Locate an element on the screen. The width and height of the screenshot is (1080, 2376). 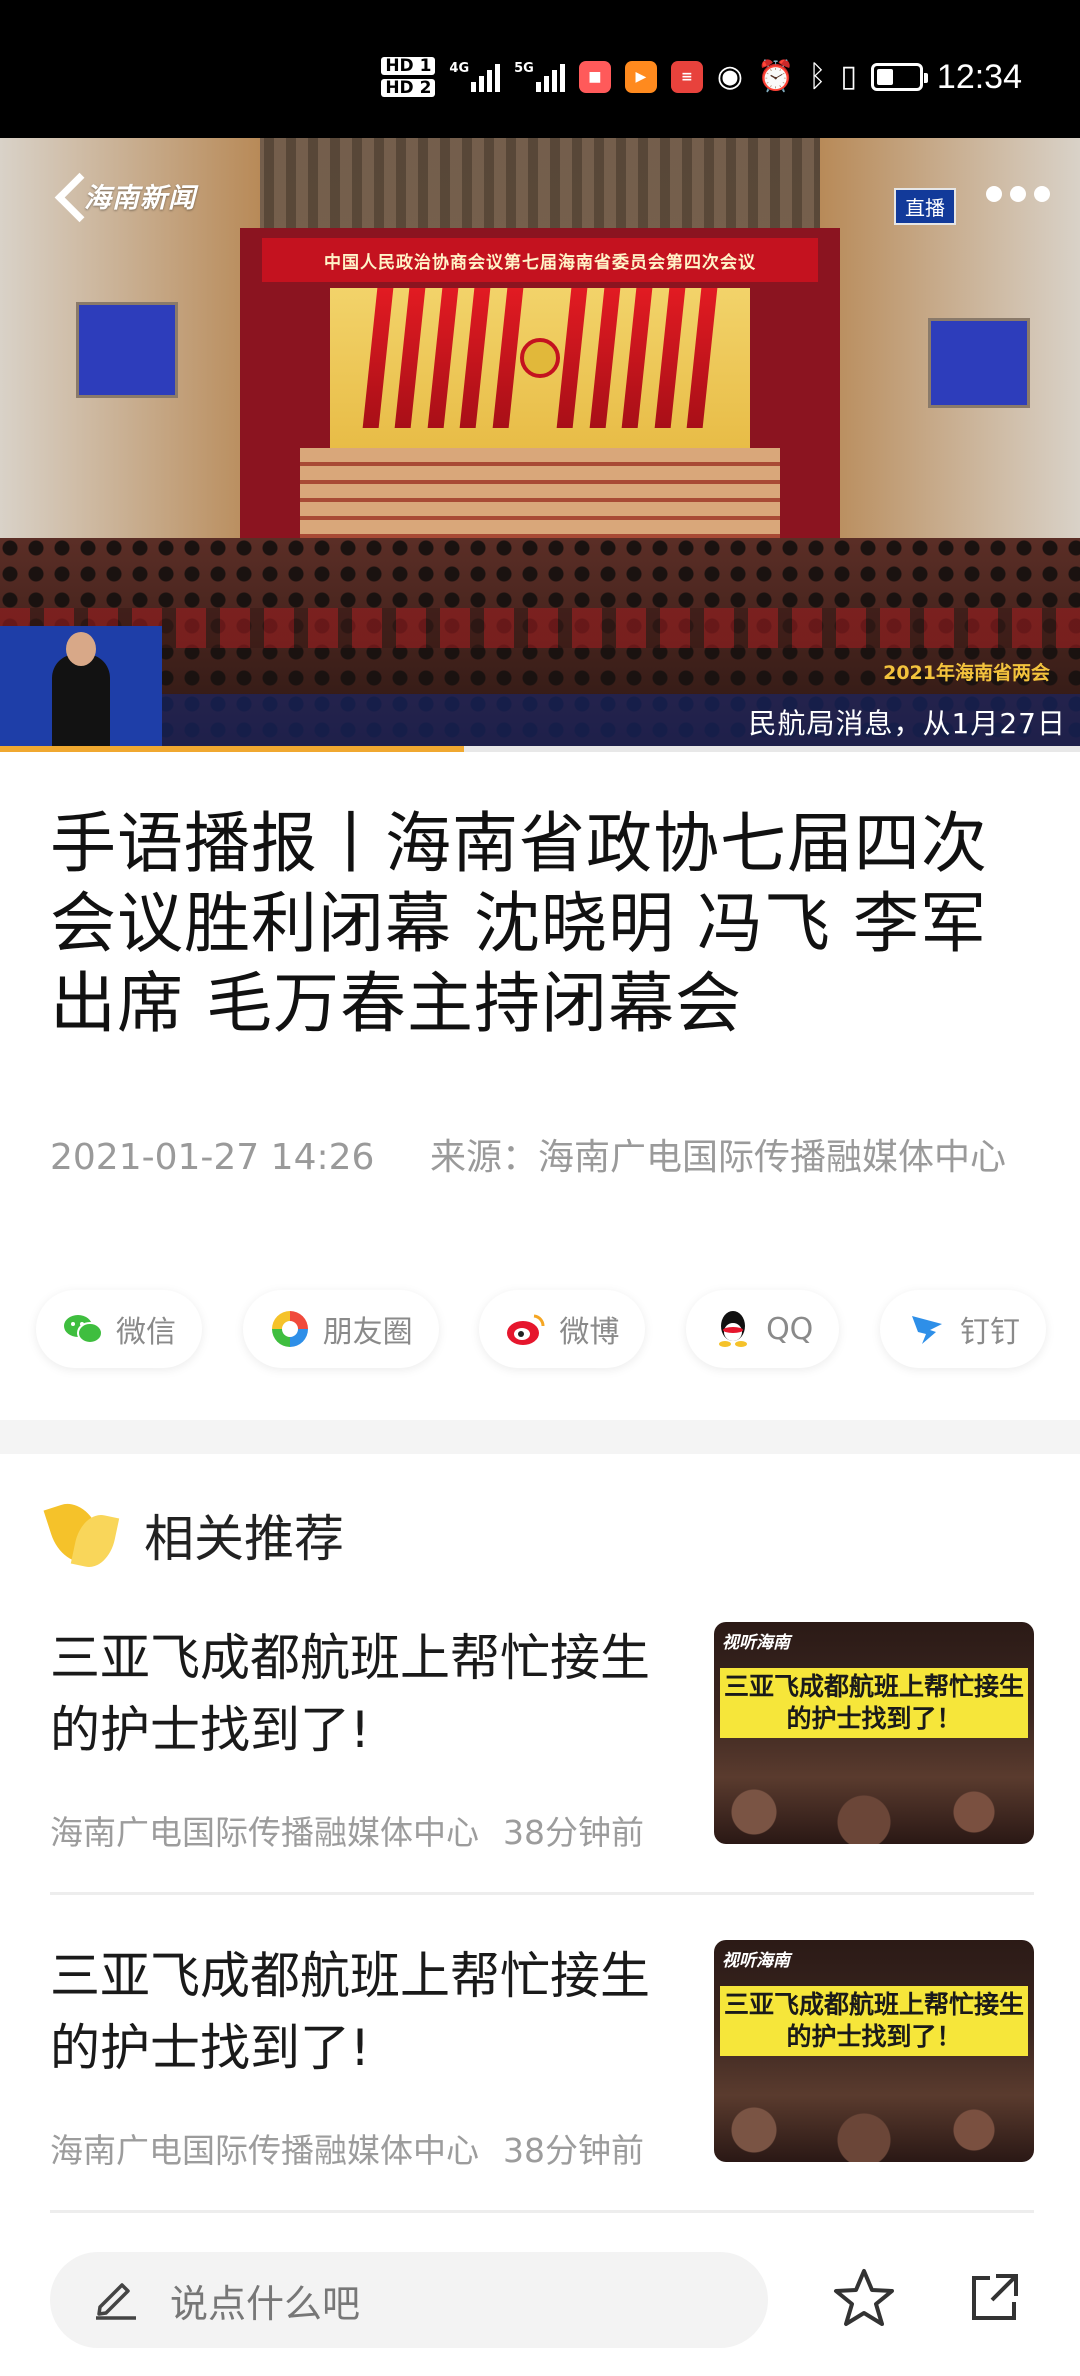
app-logo: 海南新闻 is located at coordinates (140, 198).